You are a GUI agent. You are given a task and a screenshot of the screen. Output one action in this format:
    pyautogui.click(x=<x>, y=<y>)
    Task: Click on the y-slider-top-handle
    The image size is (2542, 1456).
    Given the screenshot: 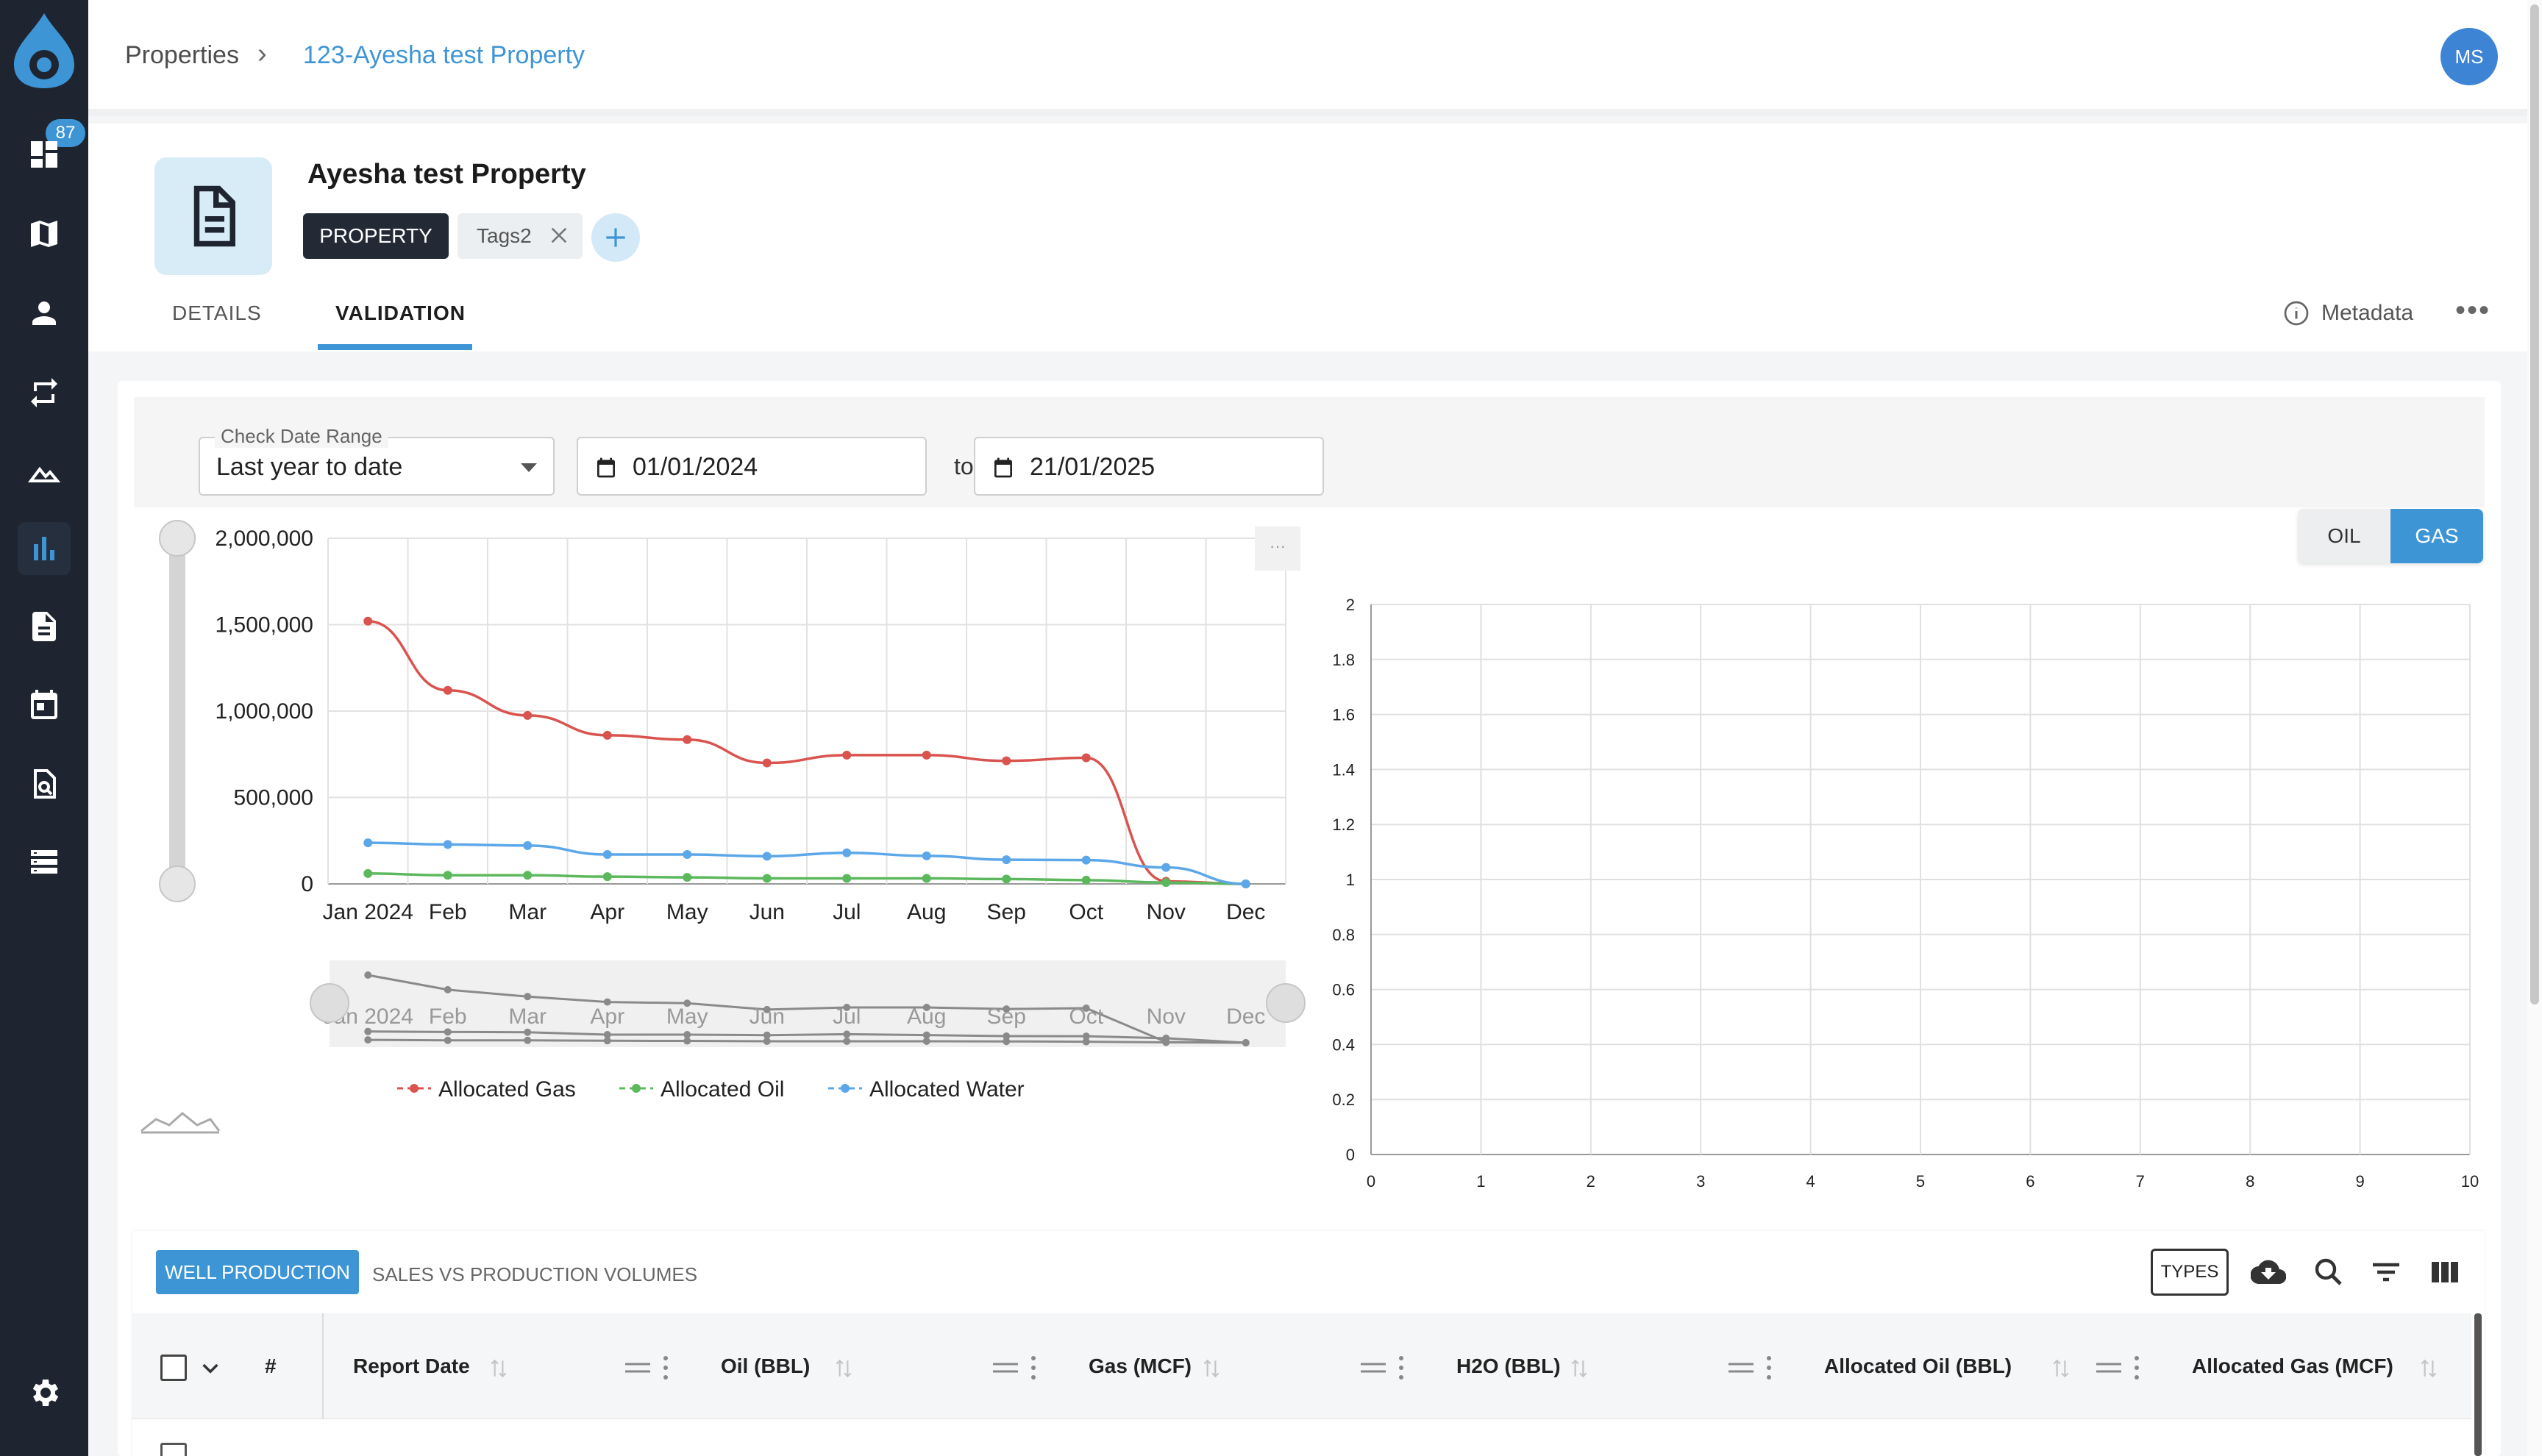 What is the action you would take?
    pyautogui.click(x=178, y=538)
    